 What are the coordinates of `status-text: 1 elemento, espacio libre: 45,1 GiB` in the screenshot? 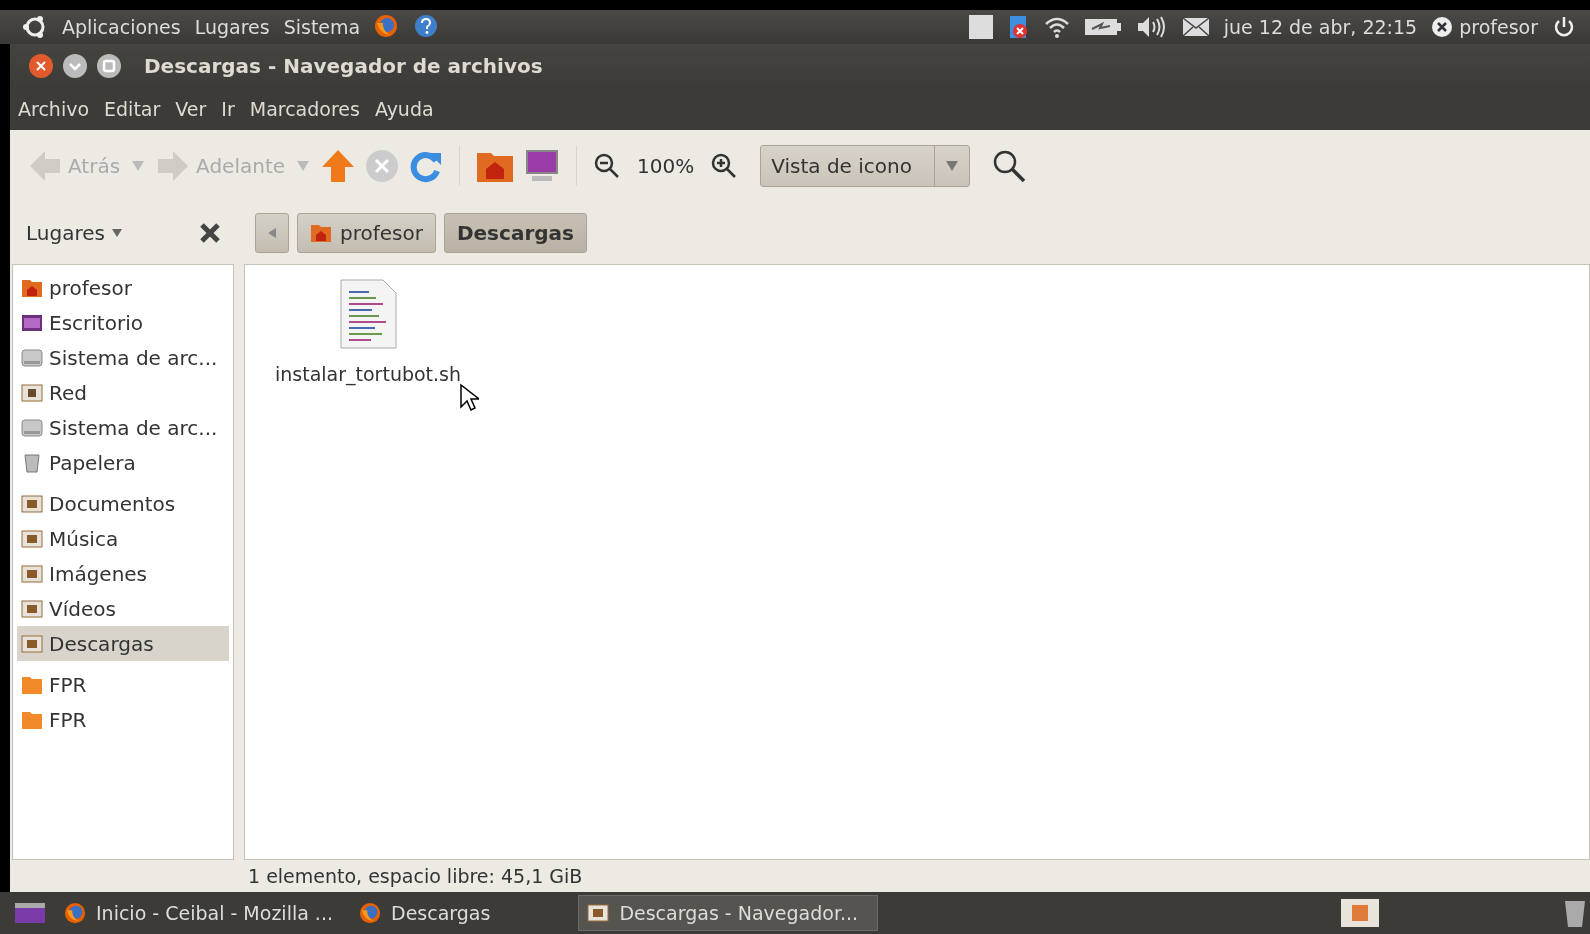 It's located at (415, 876).